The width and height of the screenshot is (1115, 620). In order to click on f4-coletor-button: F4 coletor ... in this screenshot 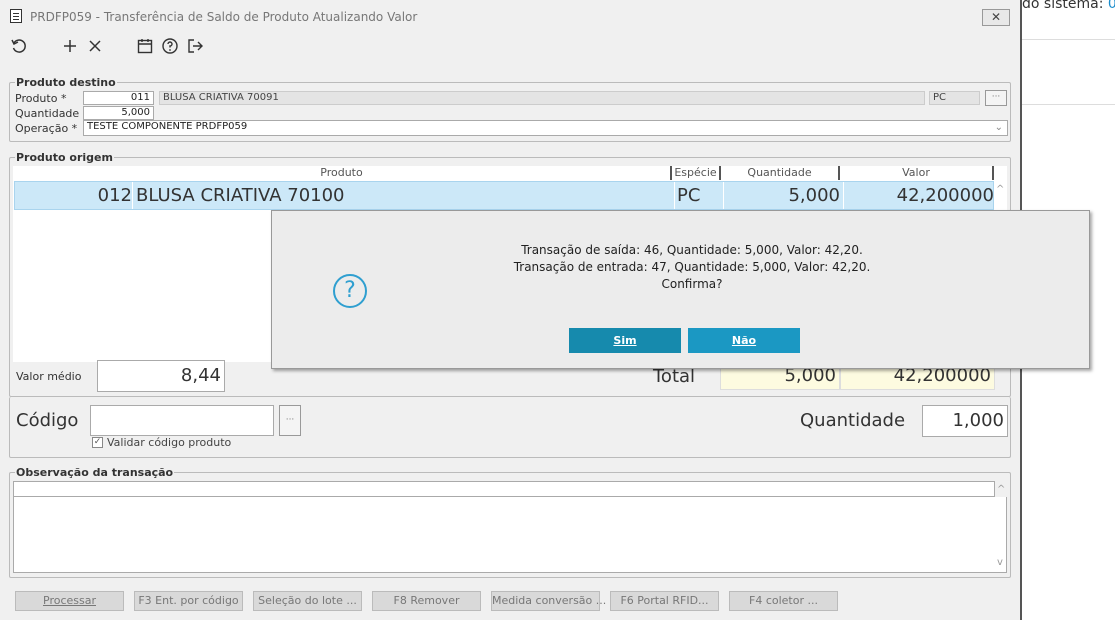, I will do `click(783, 601)`.